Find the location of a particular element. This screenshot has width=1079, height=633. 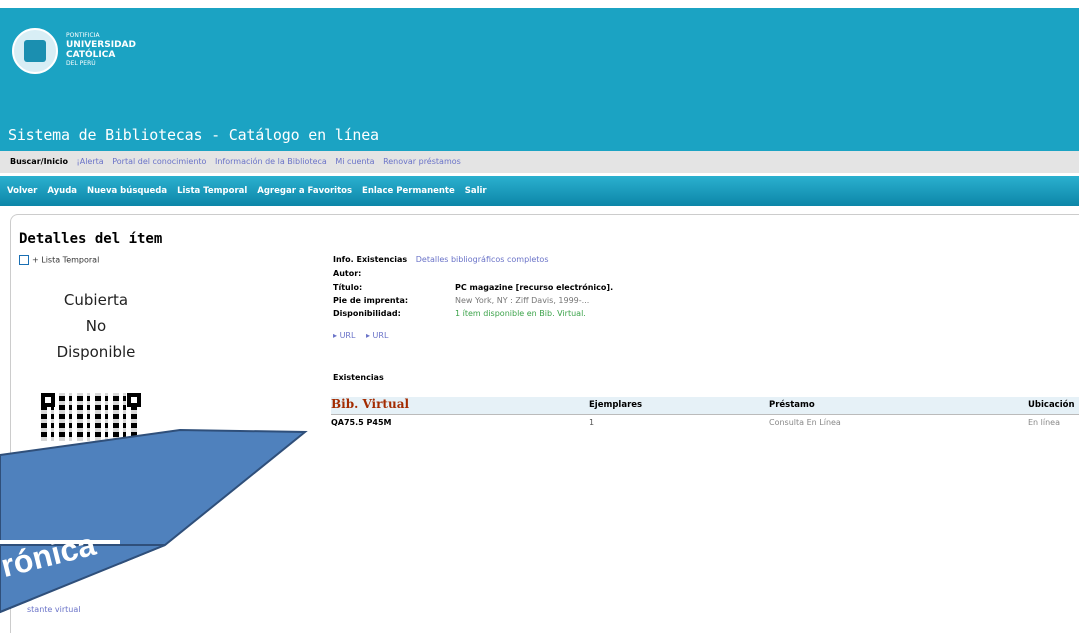

table-row: QA75.5 P45M 1 Consulta En Línea En línea is located at coordinates (705, 423).